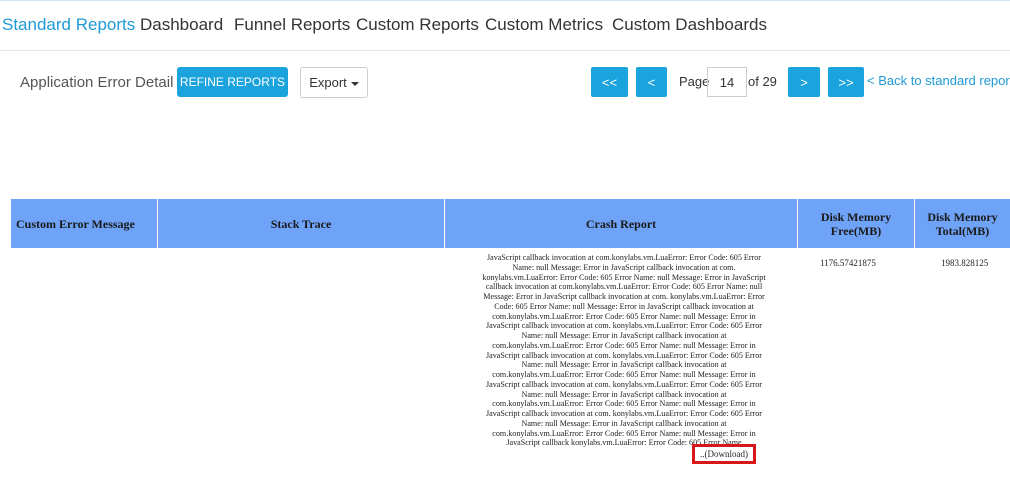 The image size is (1010, 491). I want to click on col-disk-memory-total: Disk Memory Total(MB), so click(962, 223).